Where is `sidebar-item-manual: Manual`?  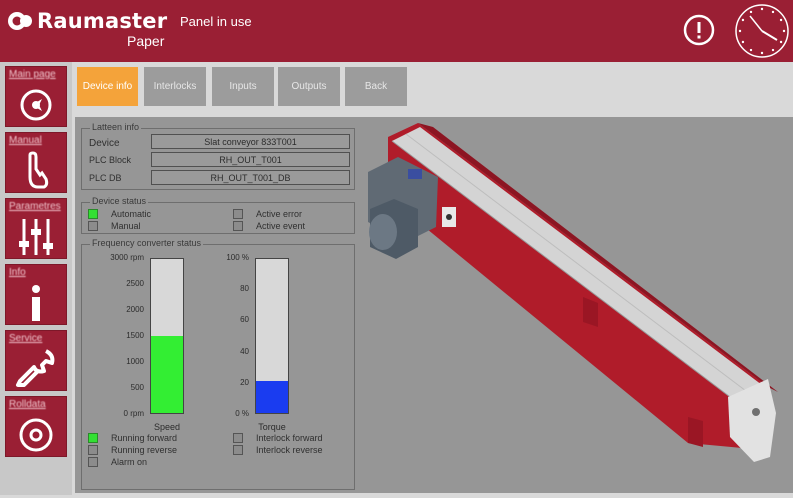 sidebar-item-manual: Manual is located at coordinates (36, 162).